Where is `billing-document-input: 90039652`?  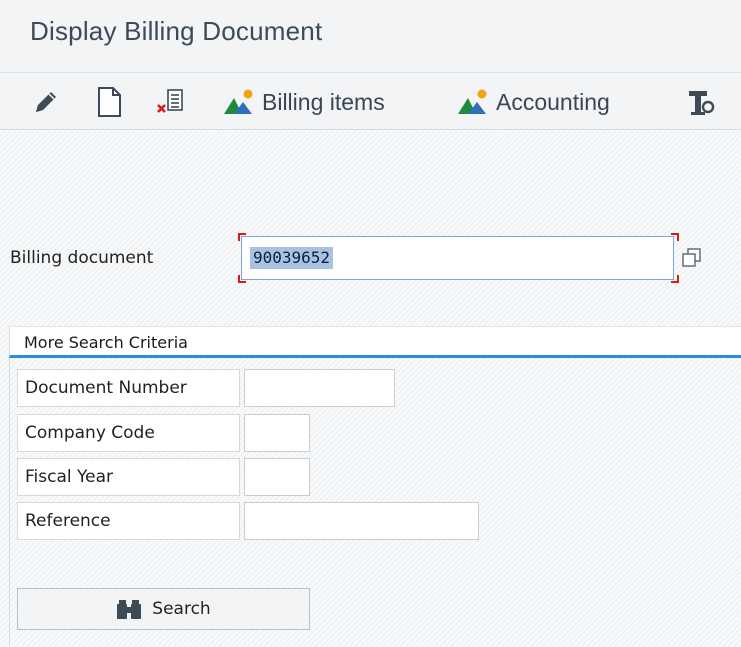 billing-document-input: 90039652 is located at coordinates (457, 258).